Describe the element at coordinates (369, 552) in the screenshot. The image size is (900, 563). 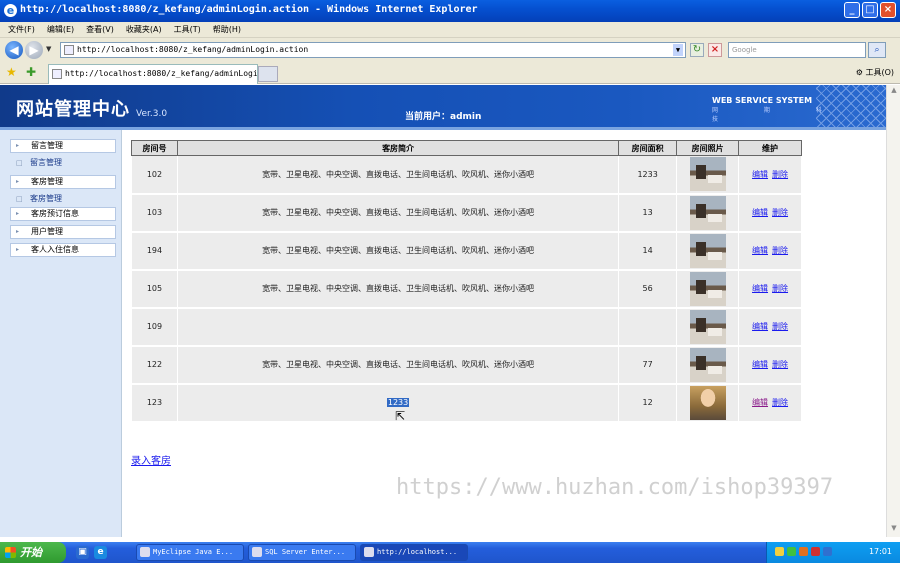
I see `ie-task-icon` at that location.